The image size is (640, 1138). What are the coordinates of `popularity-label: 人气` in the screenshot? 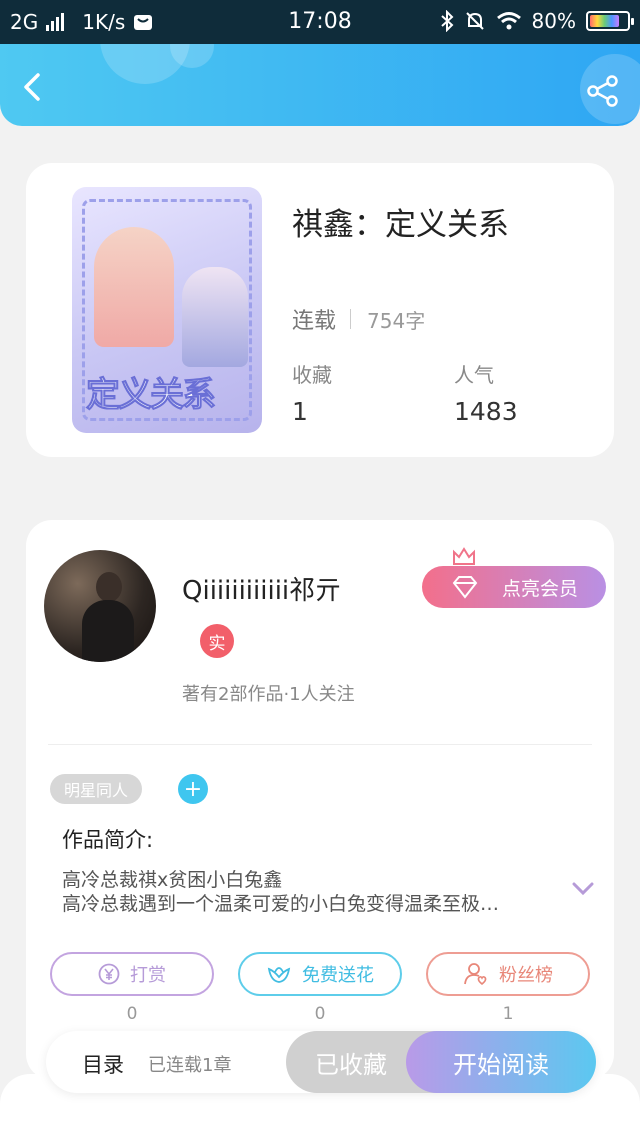 It's located at (474, 375).